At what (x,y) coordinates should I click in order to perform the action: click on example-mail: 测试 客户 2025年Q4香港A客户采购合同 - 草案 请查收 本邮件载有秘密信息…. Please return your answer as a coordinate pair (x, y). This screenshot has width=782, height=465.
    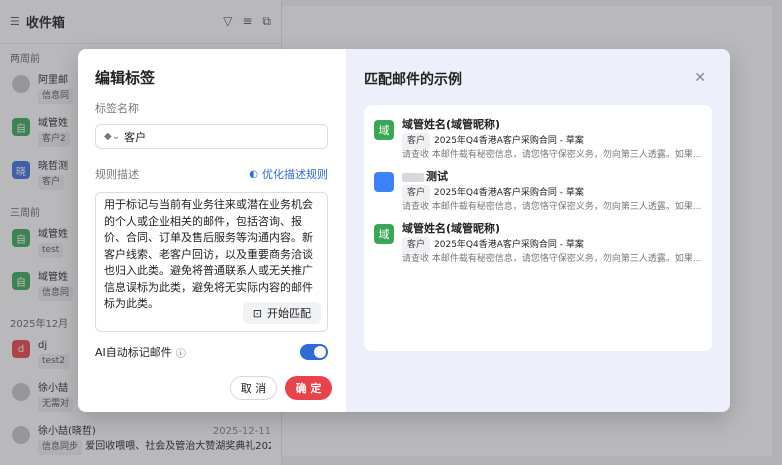
    Looking at the image, I should click on (538, 191).